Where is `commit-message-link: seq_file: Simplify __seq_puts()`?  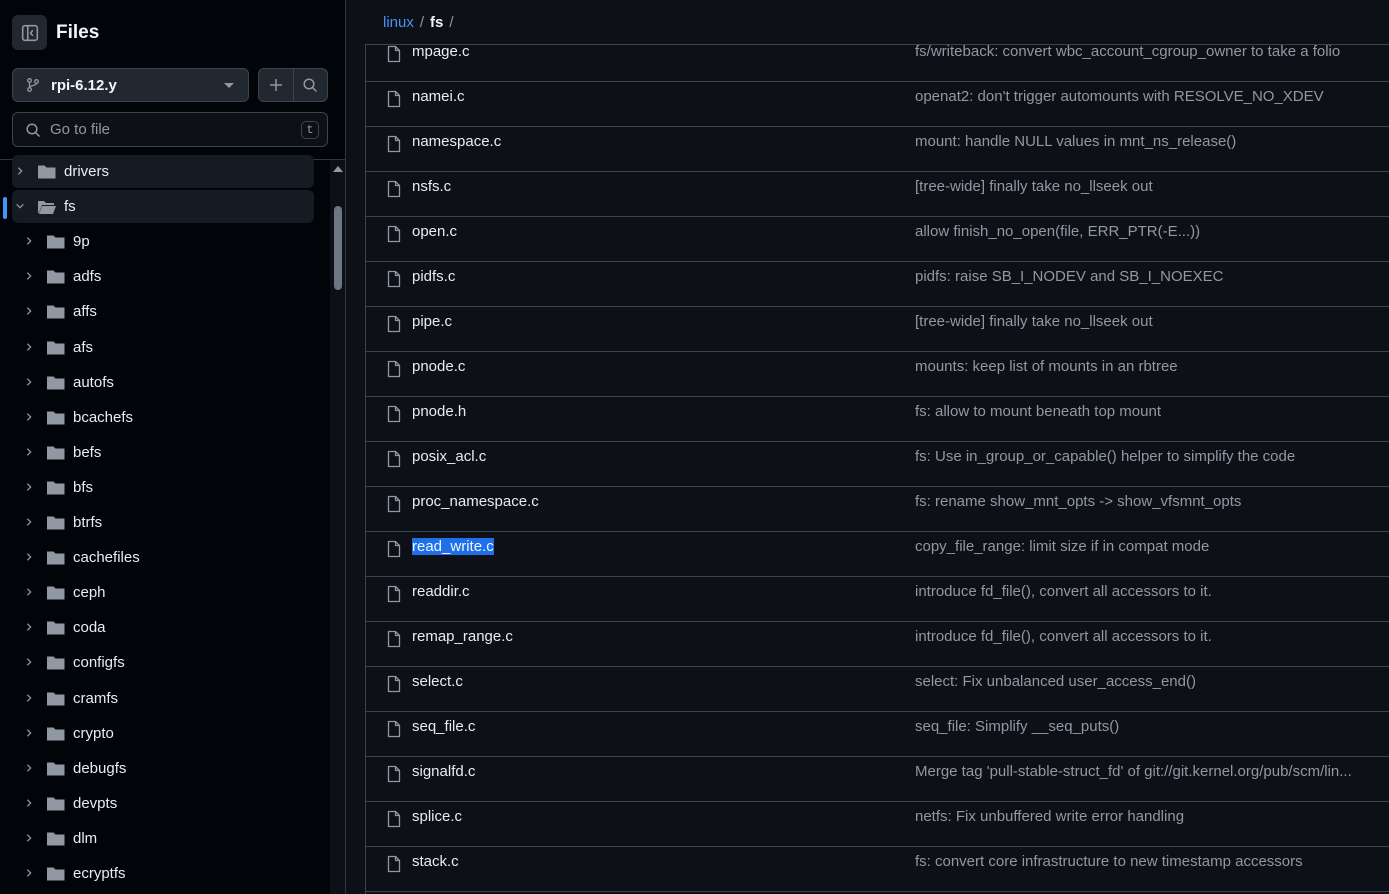 commit-message-link: seq_file: Simplify __seq_puts() is located at coordinates (1017, 726).